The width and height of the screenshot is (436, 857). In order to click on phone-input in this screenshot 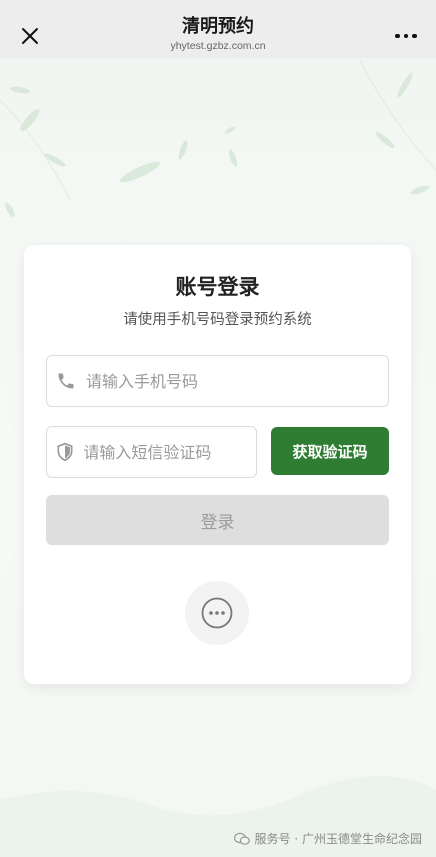, I will do `click(236, 381)`.